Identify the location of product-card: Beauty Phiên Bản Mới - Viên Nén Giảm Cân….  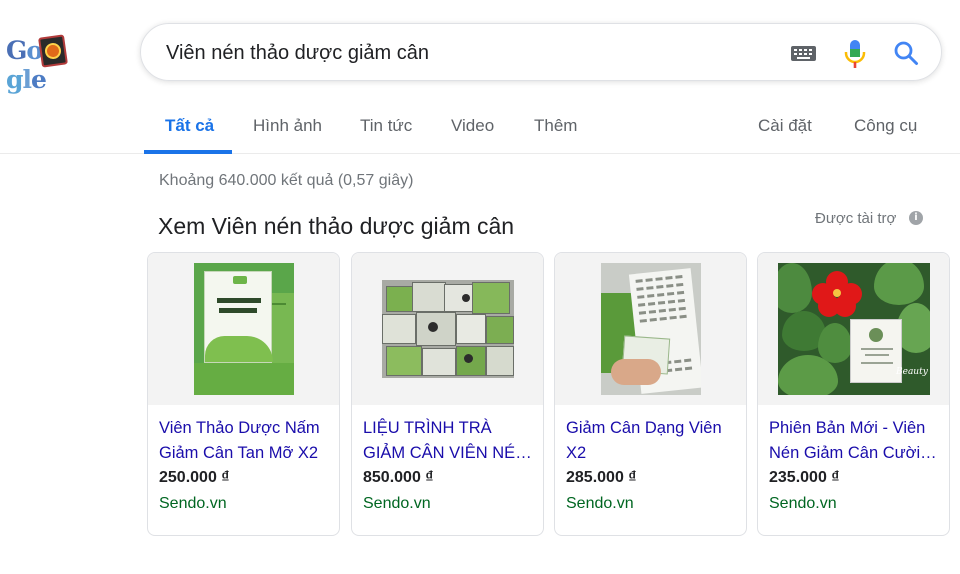
(853, 394).